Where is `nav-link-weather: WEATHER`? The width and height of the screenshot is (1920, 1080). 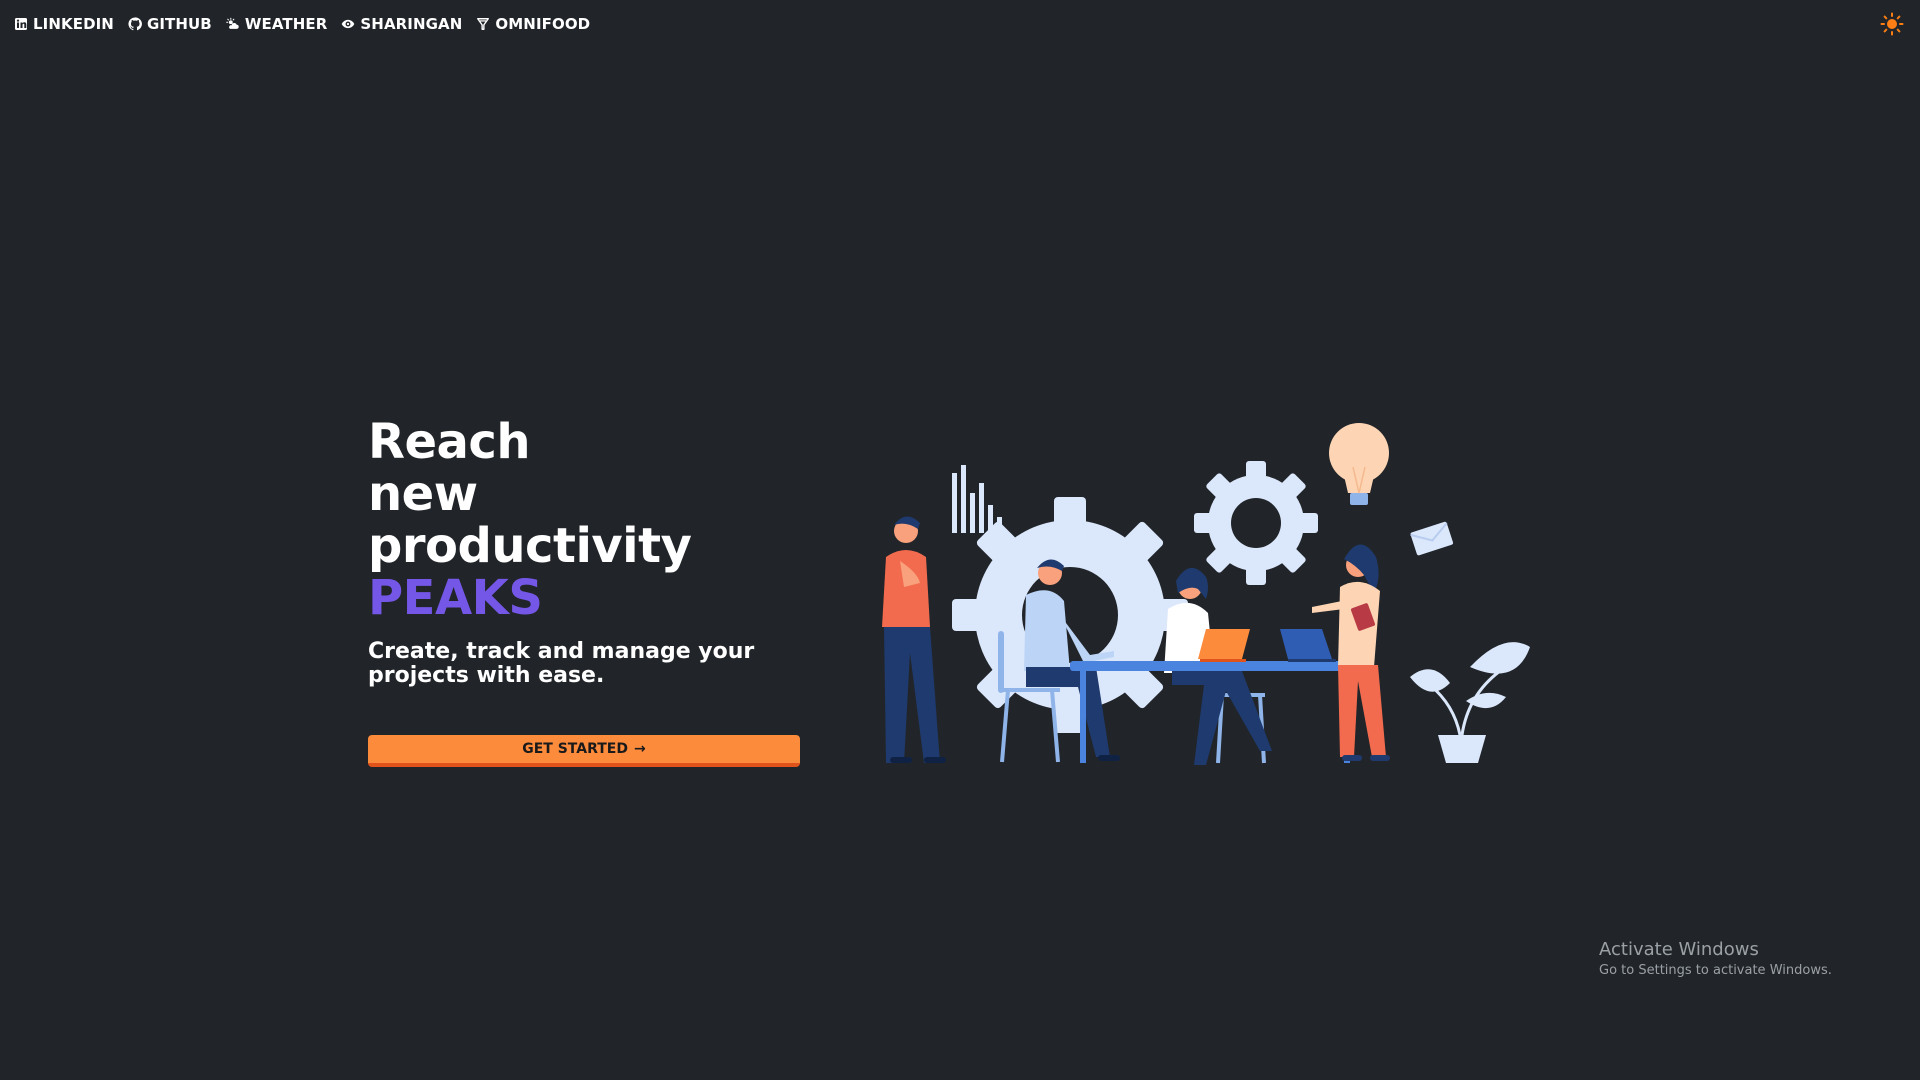 nav-link-weather: WEATHER is located at coordinates (277, 24).